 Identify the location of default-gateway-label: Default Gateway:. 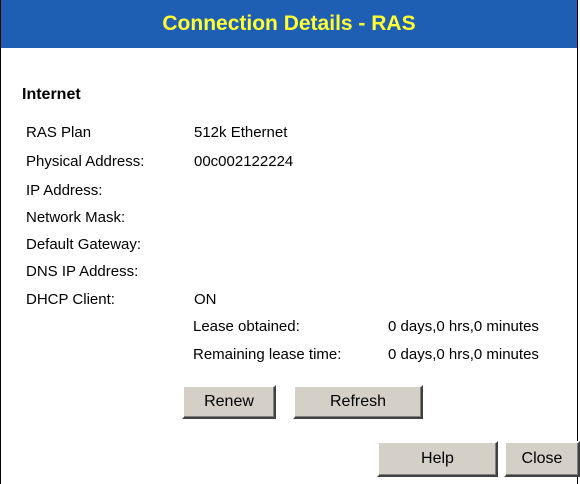
(84, 244).